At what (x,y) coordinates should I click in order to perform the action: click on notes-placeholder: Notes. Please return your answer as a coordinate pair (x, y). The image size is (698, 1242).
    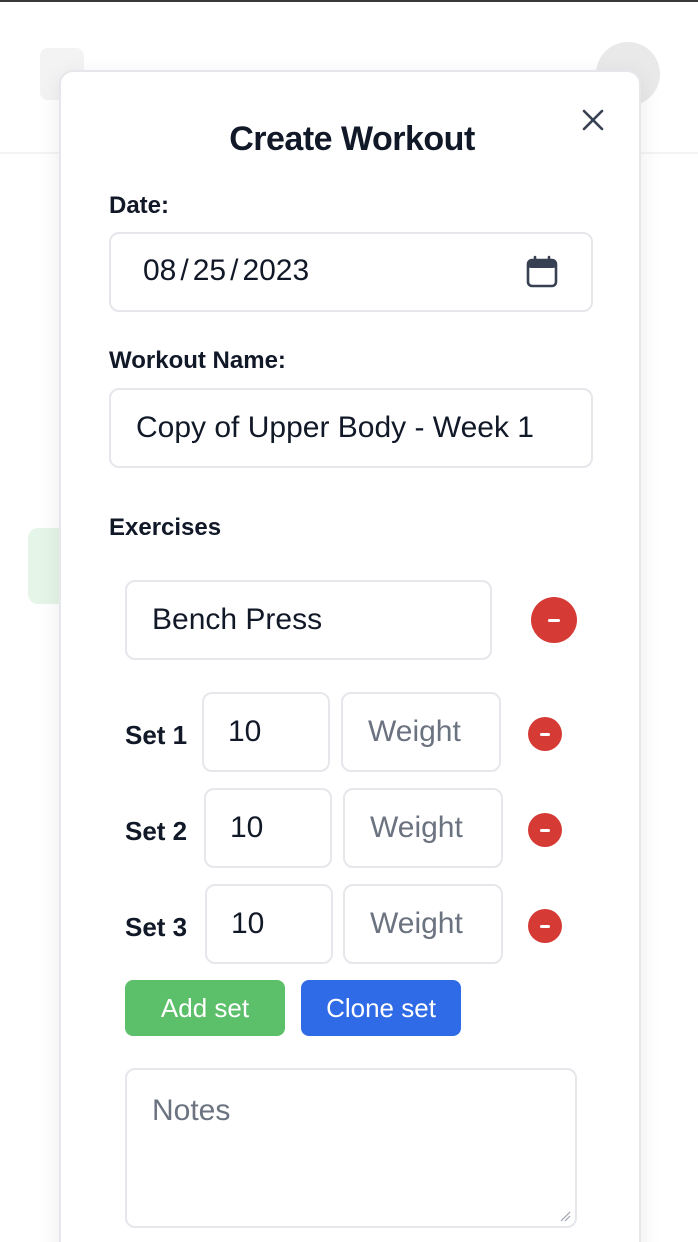
    Looking at the image, I should click on (191, 1110).